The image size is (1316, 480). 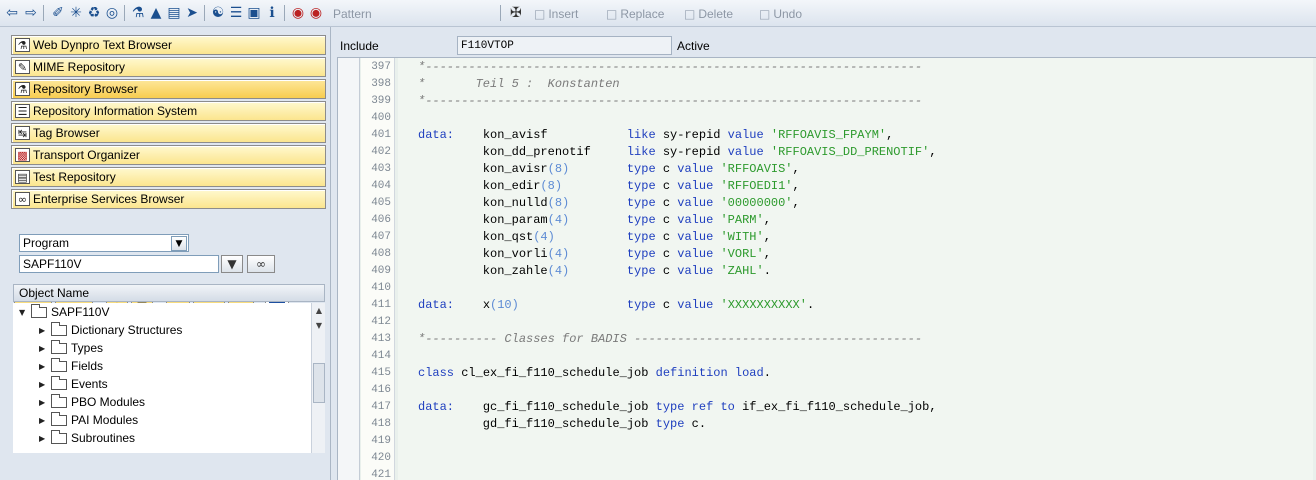 I want to click on code-token: (8), so click(x=551, y=186).